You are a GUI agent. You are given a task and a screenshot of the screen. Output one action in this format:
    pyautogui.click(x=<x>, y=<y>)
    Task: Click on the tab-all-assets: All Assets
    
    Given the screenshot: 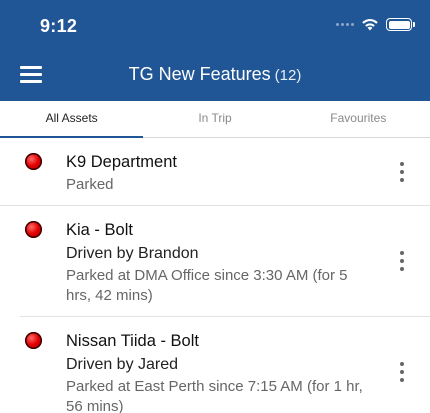 What is the action you would take?
    pyautogui.click(x=72, y=119)
    